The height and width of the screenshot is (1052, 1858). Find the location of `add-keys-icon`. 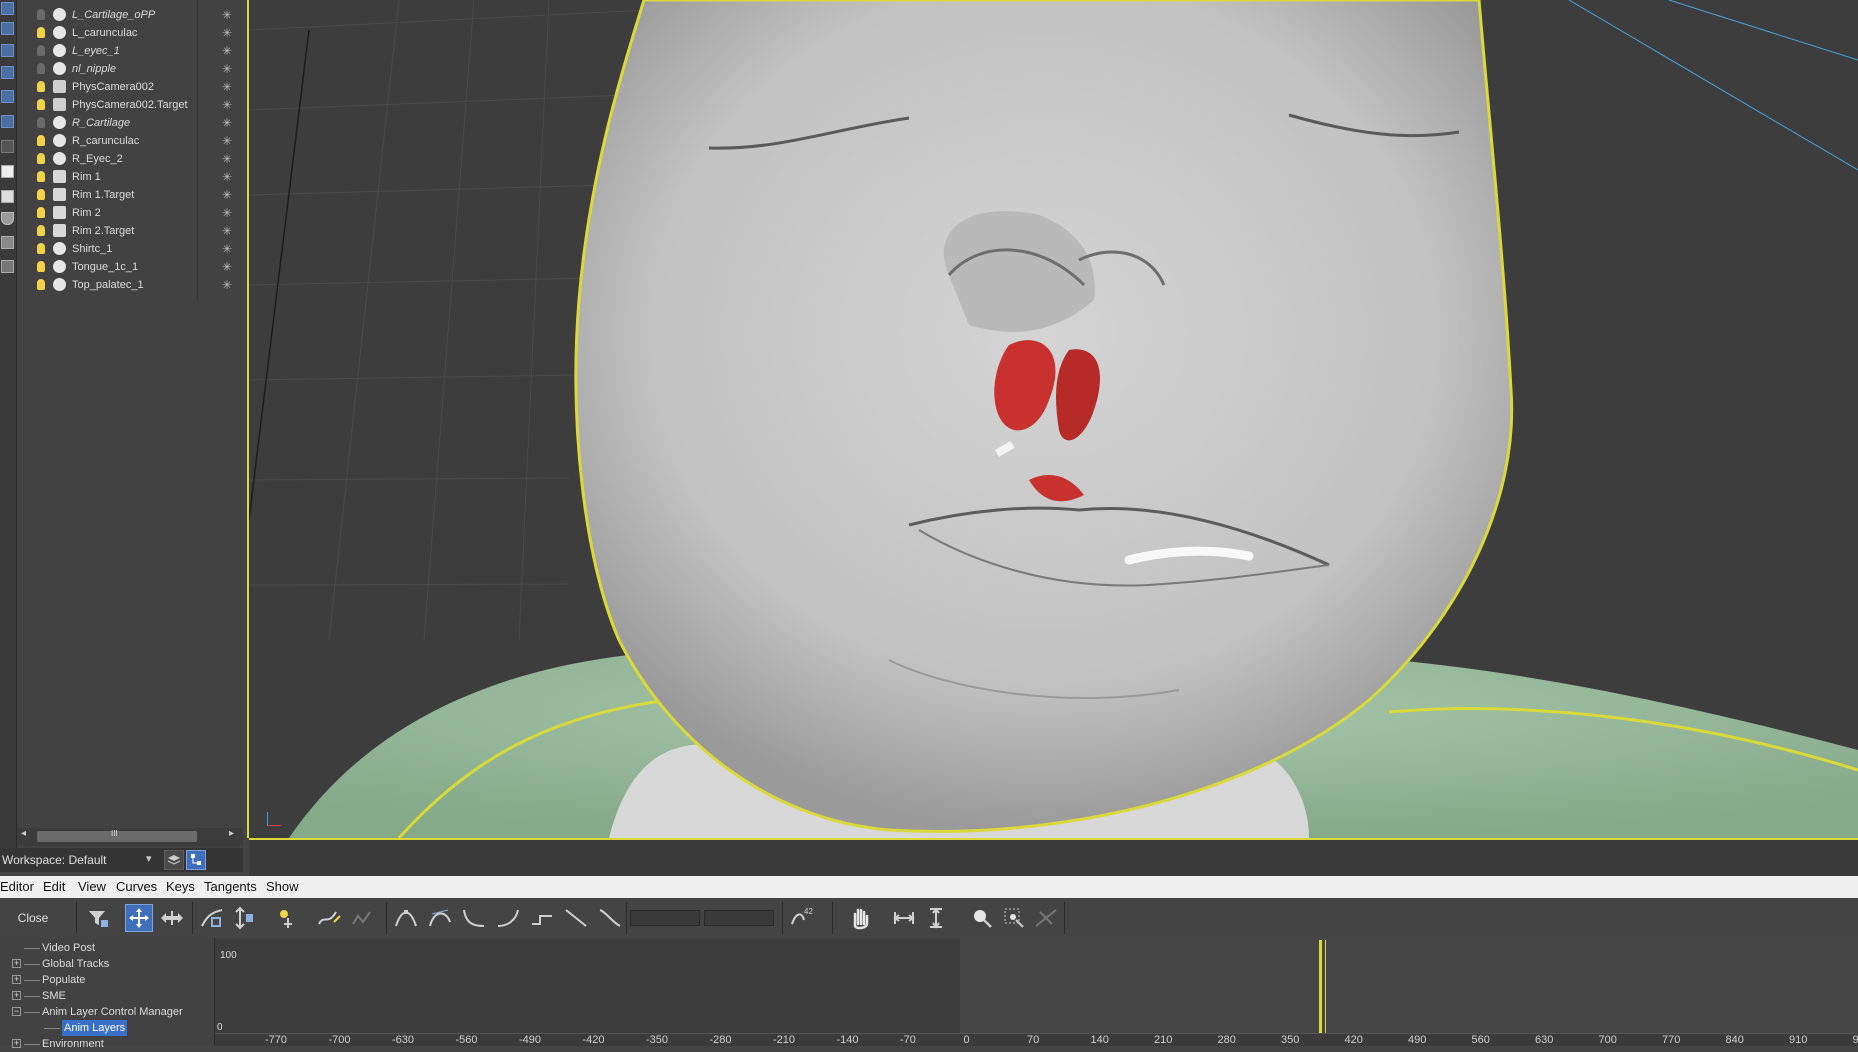

add-keys-icon is located at coordinates (288, 918).